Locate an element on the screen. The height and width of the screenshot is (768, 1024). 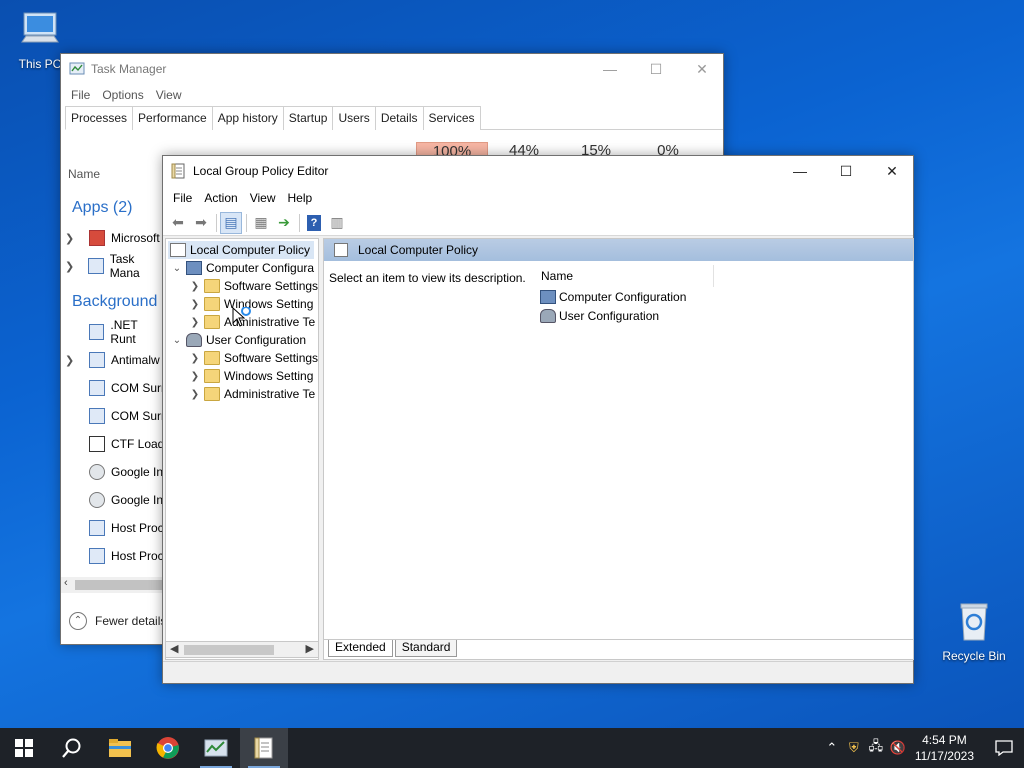
tab-startup: Startup is located at coordinates (308, 118).